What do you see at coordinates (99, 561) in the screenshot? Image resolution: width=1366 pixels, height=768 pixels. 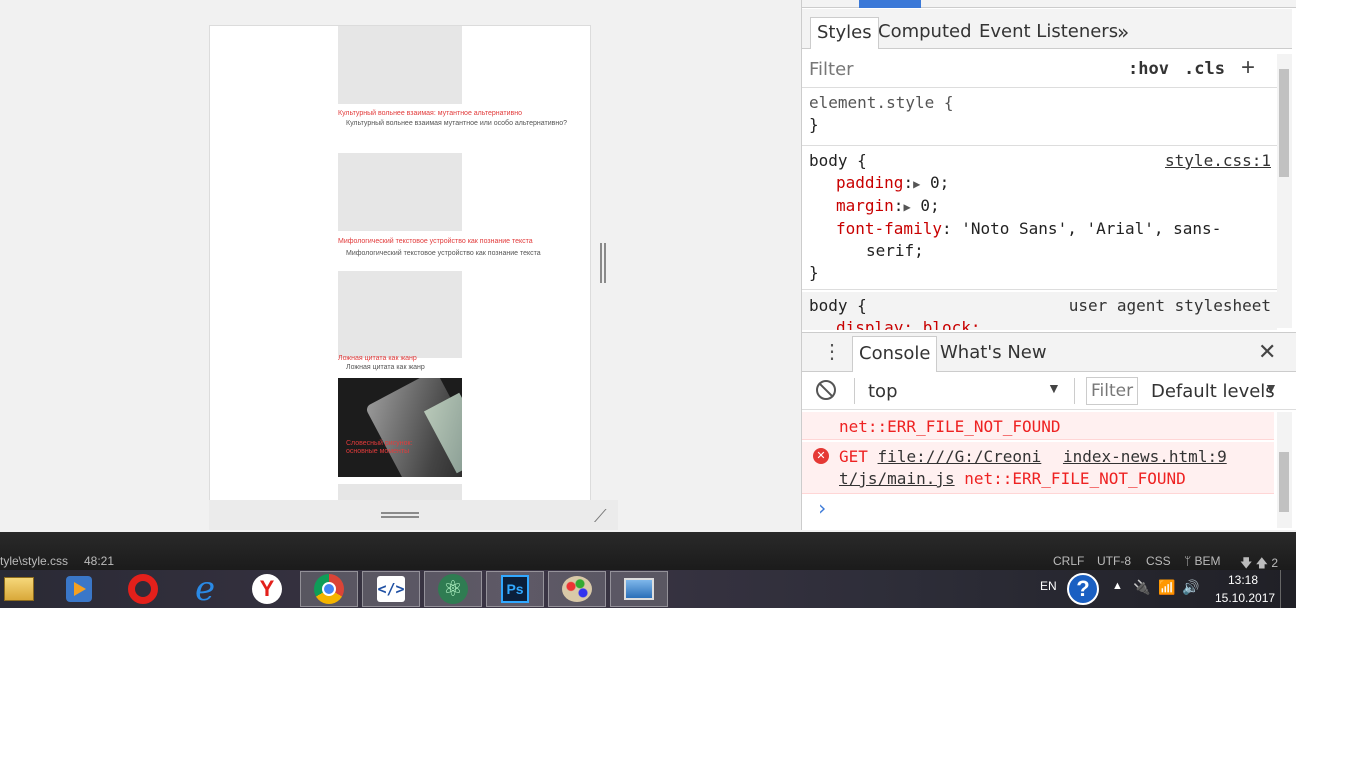 I see `status-cursor-position: 48:21` at bounding box center [99, 561].